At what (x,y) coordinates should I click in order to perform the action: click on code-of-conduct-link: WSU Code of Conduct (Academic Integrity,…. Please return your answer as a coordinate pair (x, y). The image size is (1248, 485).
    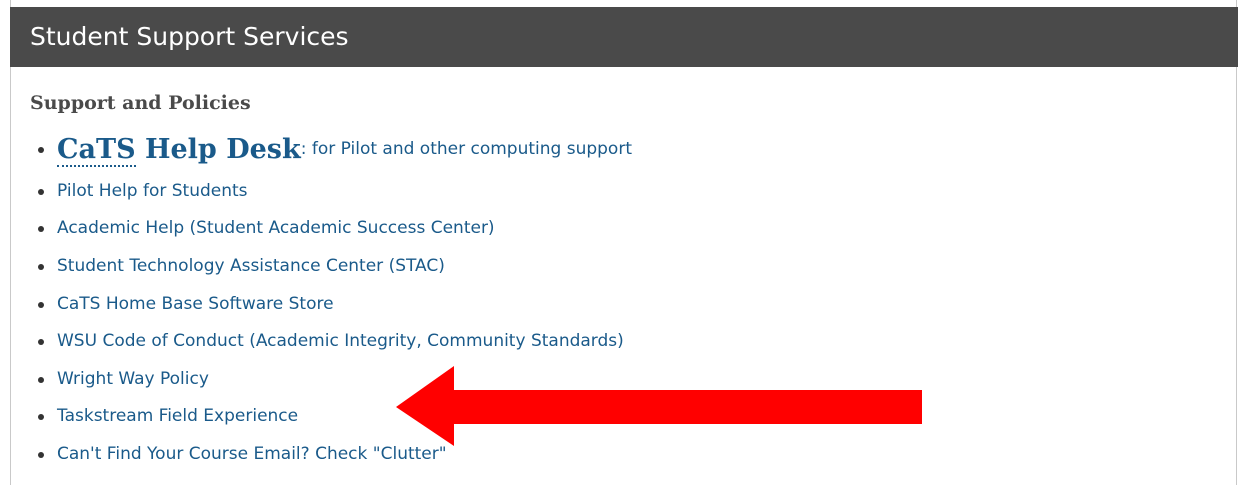
    Looking at the image, I should click on (340, 341).